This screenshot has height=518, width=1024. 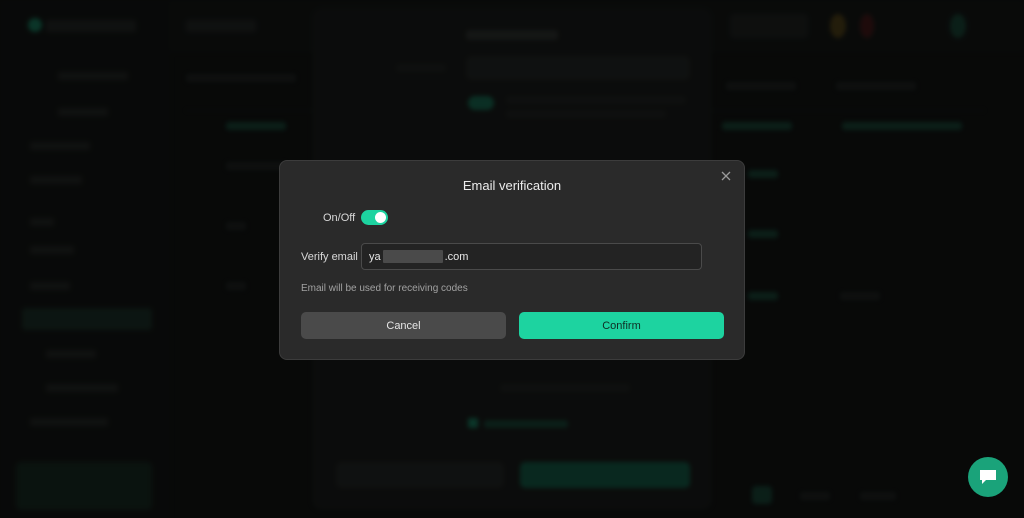 I want to click on toggle-knob, so click(x=380, y=217).